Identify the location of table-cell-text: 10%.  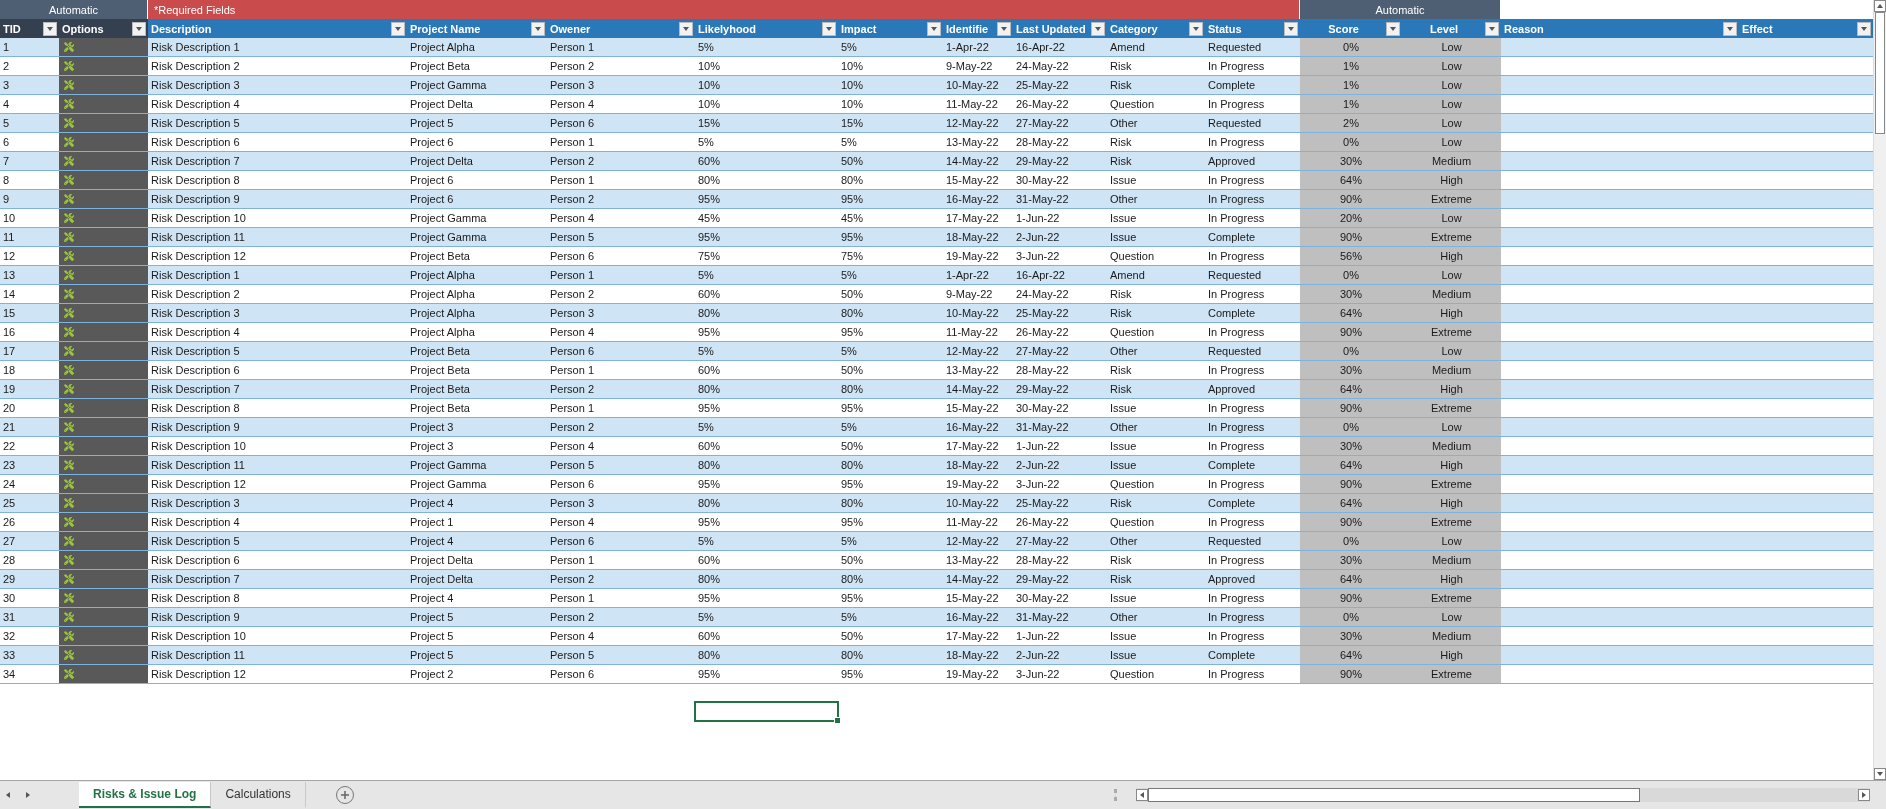
(709, 104).